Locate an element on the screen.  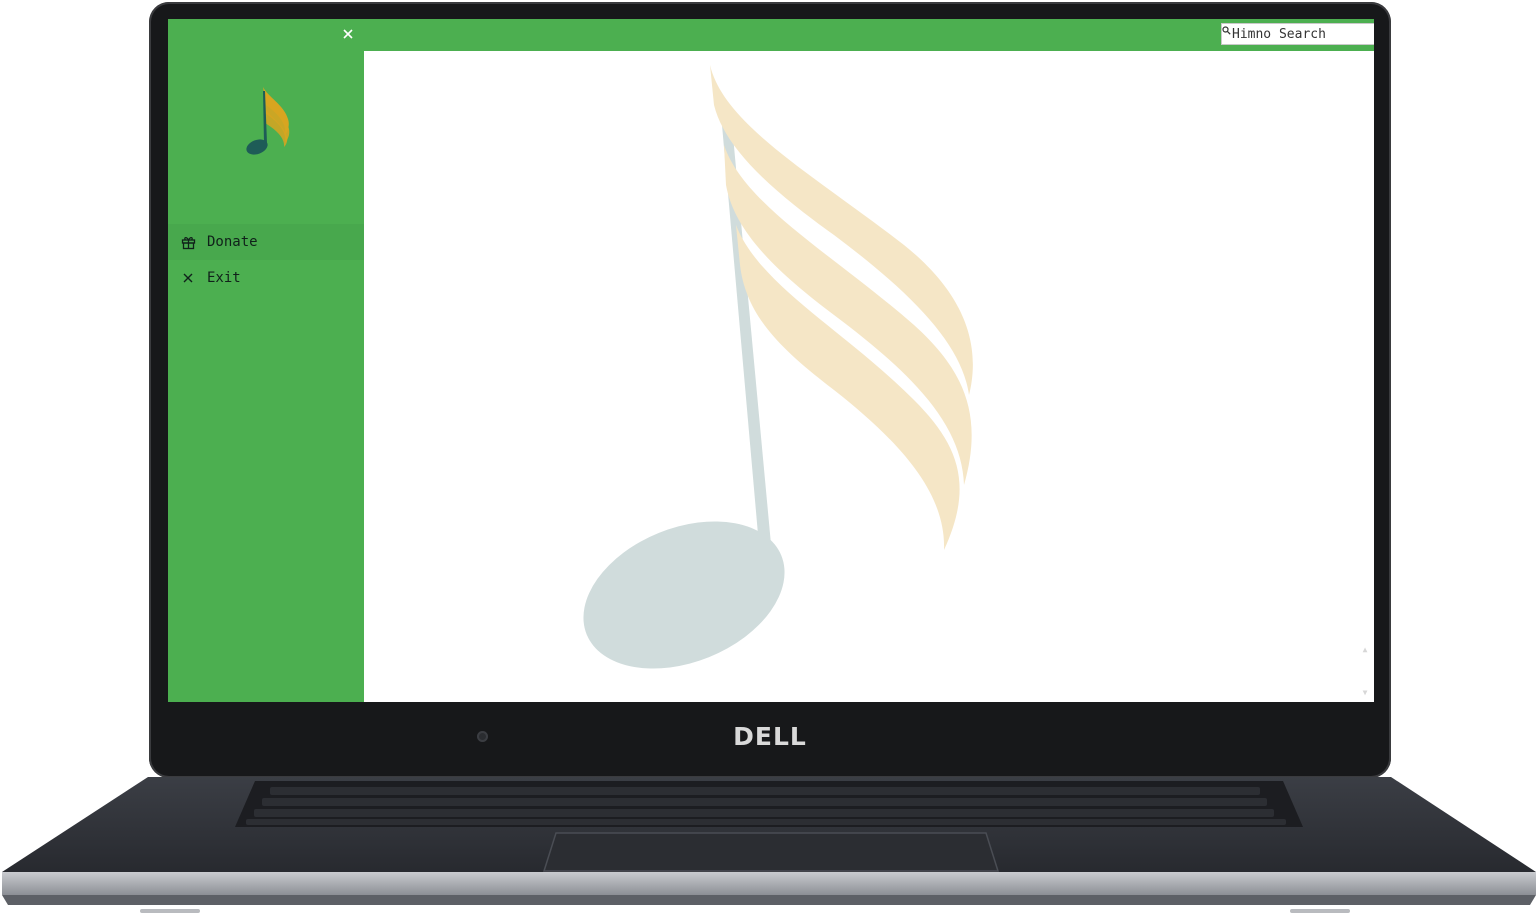
gift-icon is located at coordinates (188, 242).